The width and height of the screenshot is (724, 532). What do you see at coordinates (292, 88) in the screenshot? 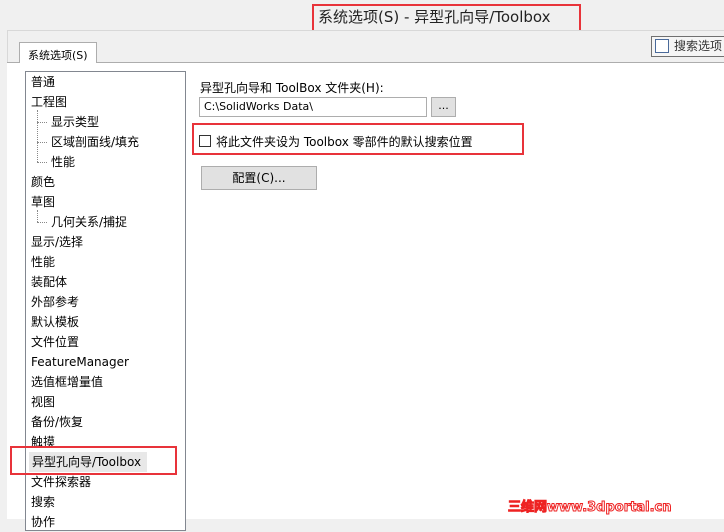
I see `folder-label: 异型孔向导和 ToolBox 文件夹(H):` at bounding box center [292, 88].